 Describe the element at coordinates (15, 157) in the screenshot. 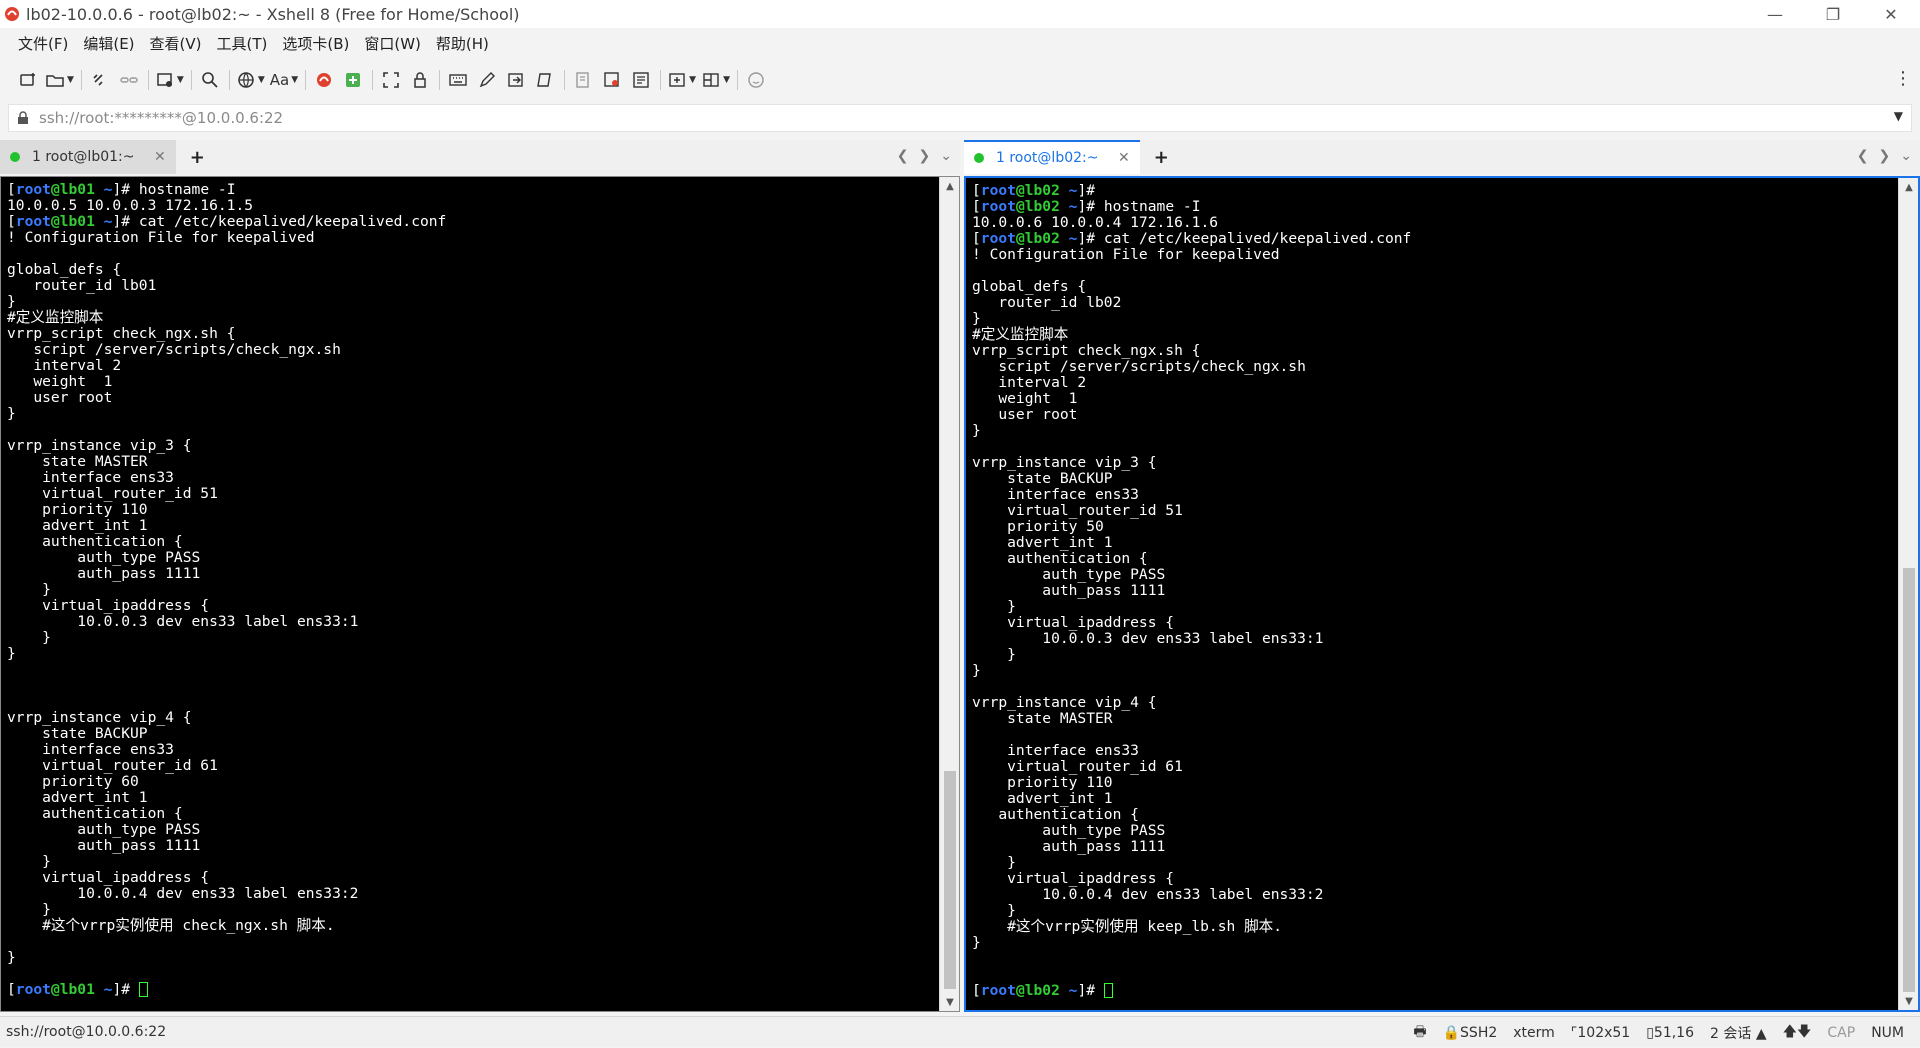

I see `connected-status-icon` at that location.